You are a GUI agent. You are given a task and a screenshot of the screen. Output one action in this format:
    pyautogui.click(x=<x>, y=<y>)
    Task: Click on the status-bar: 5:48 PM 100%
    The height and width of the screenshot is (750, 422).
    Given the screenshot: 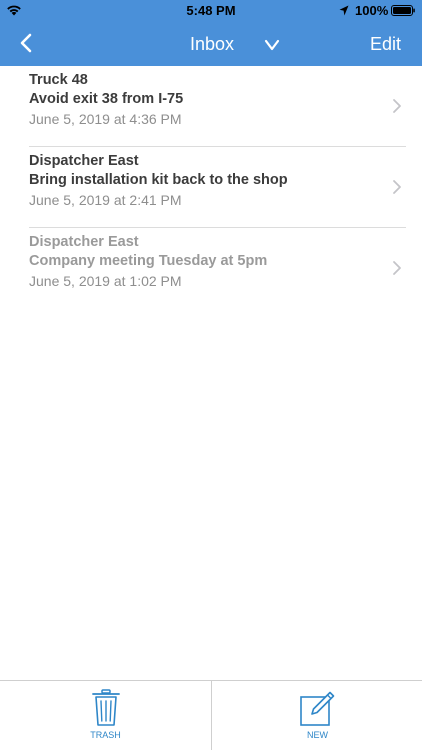 What is the action you would take?
    pyautogui.click(x=211, y=11)
    